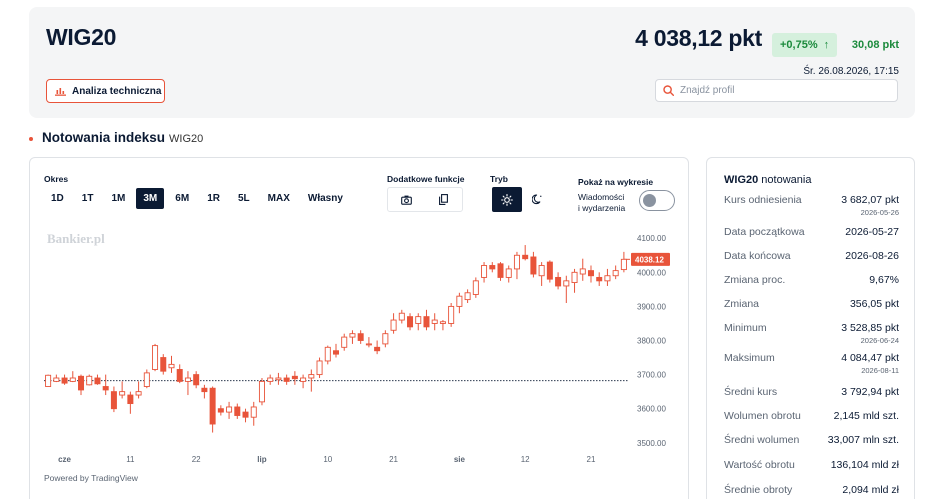  I want to click on period-1d-button: 1D, so click(57, 198).